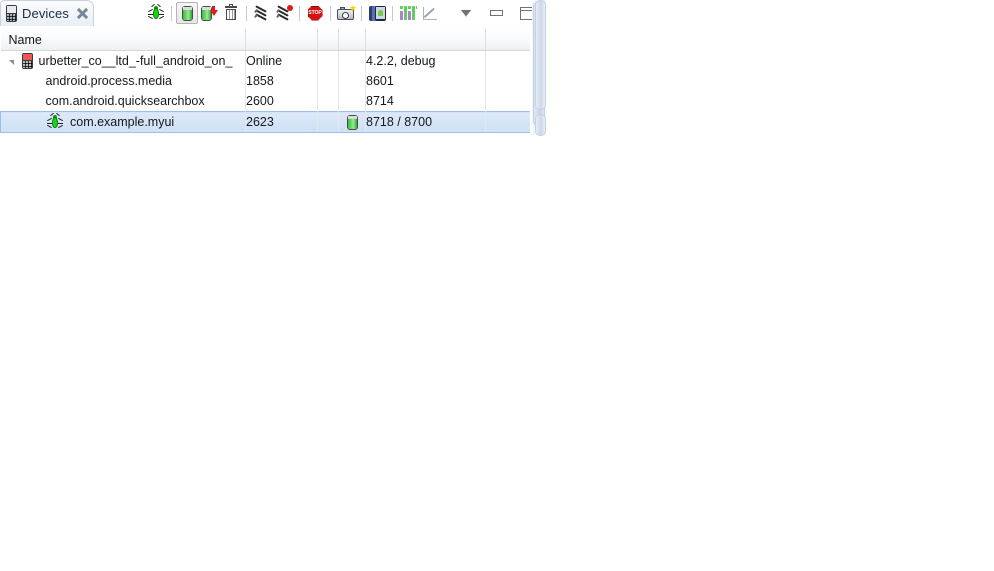 This screenshot has height=571, width=994. What do you see at coordinates (425, 60) in the screenshot?
I see `cell-info: 4.2.2, debug` at bounding box center [425, 60].